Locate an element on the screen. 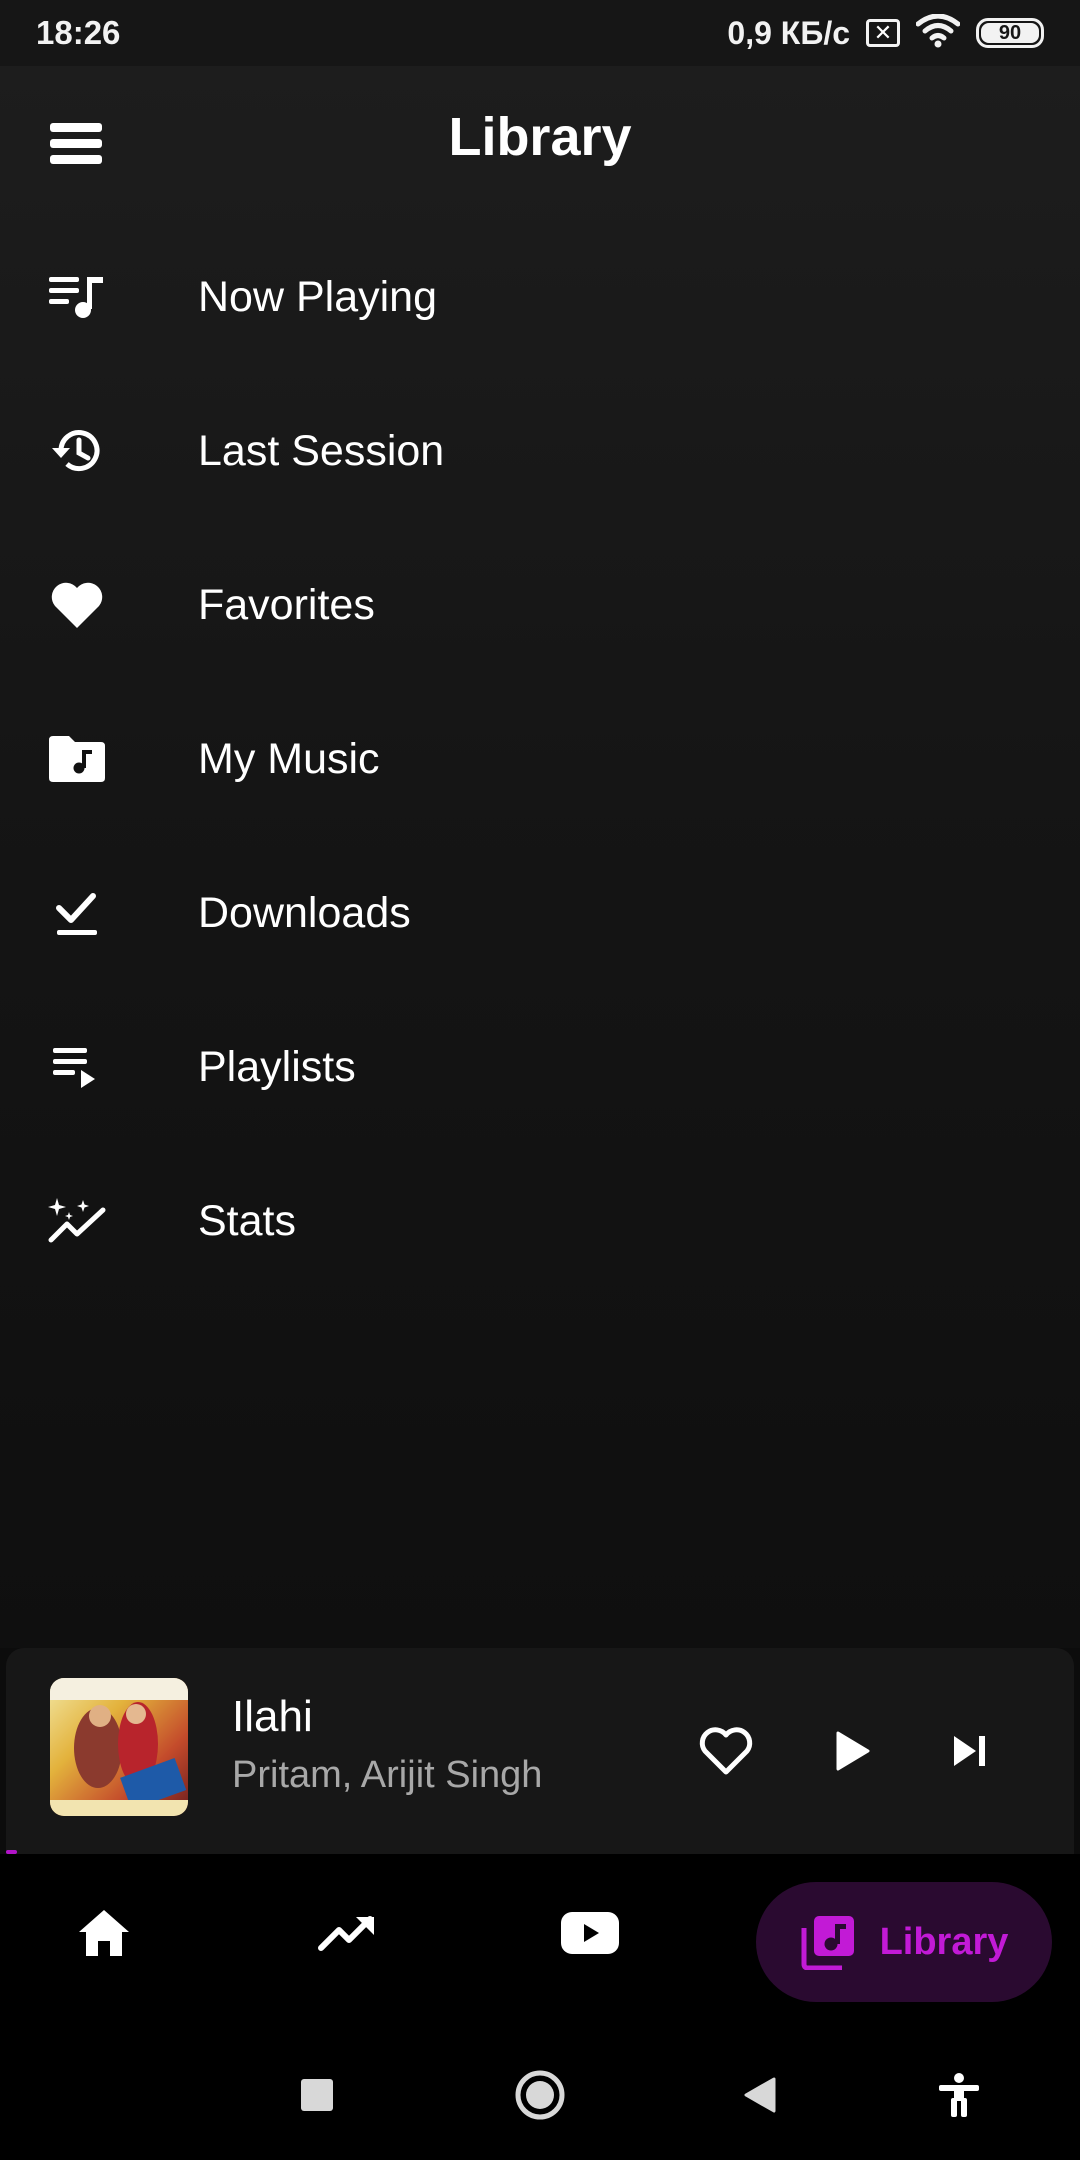  menu-item-label: Stats is located at coordinates (247, 1220).